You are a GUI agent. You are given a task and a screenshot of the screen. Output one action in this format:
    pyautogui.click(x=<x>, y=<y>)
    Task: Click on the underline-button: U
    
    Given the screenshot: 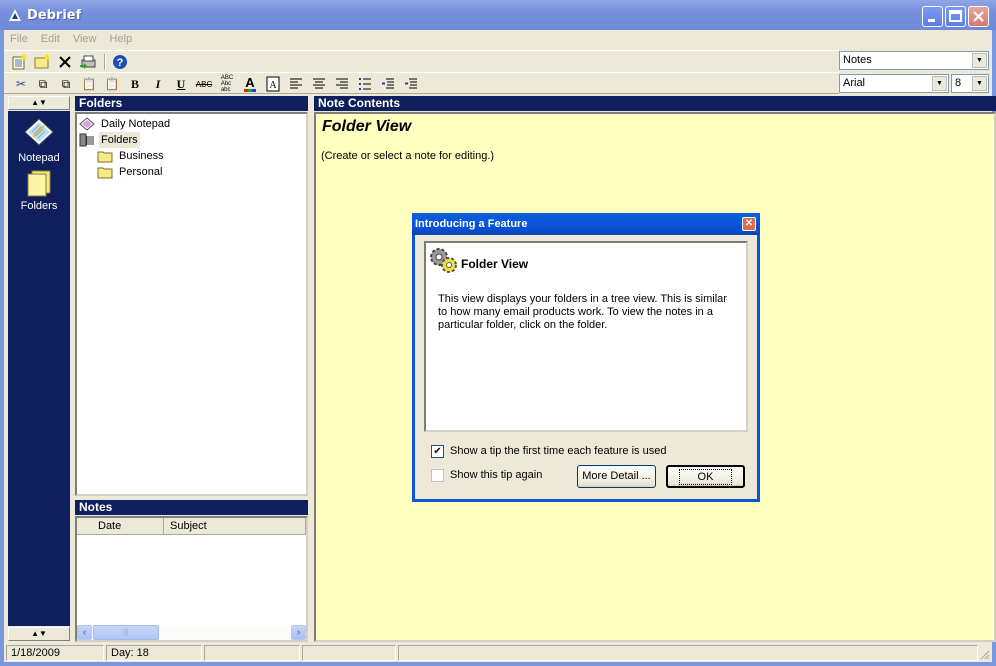 What is the action you would take?
    pyautogui.click(x=181, y=84)
    